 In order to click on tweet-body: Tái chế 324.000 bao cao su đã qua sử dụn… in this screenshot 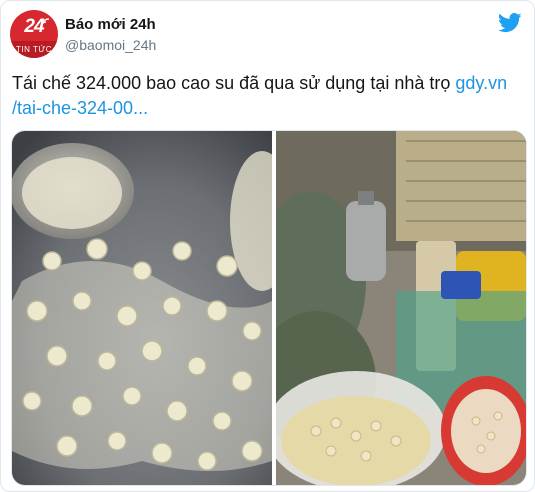, I will do `click(231, 83)`.